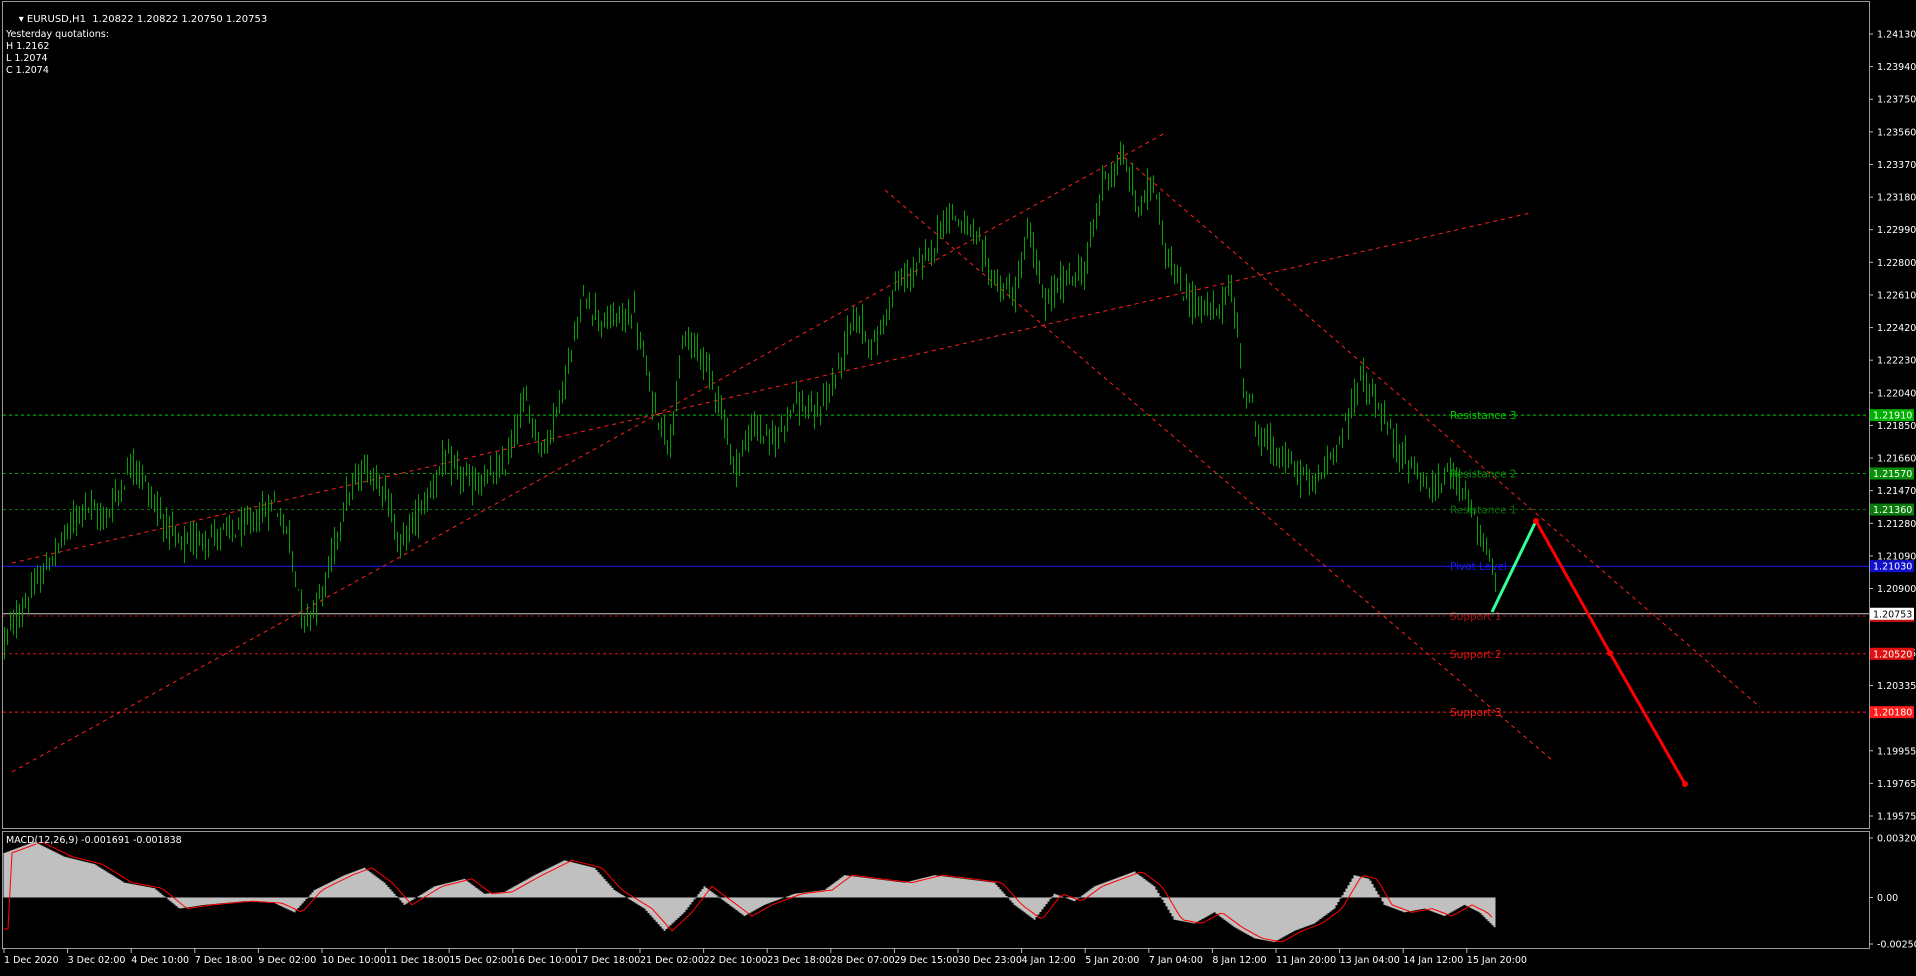  I want to click on level-label: Support 3, so click(1476, 713).